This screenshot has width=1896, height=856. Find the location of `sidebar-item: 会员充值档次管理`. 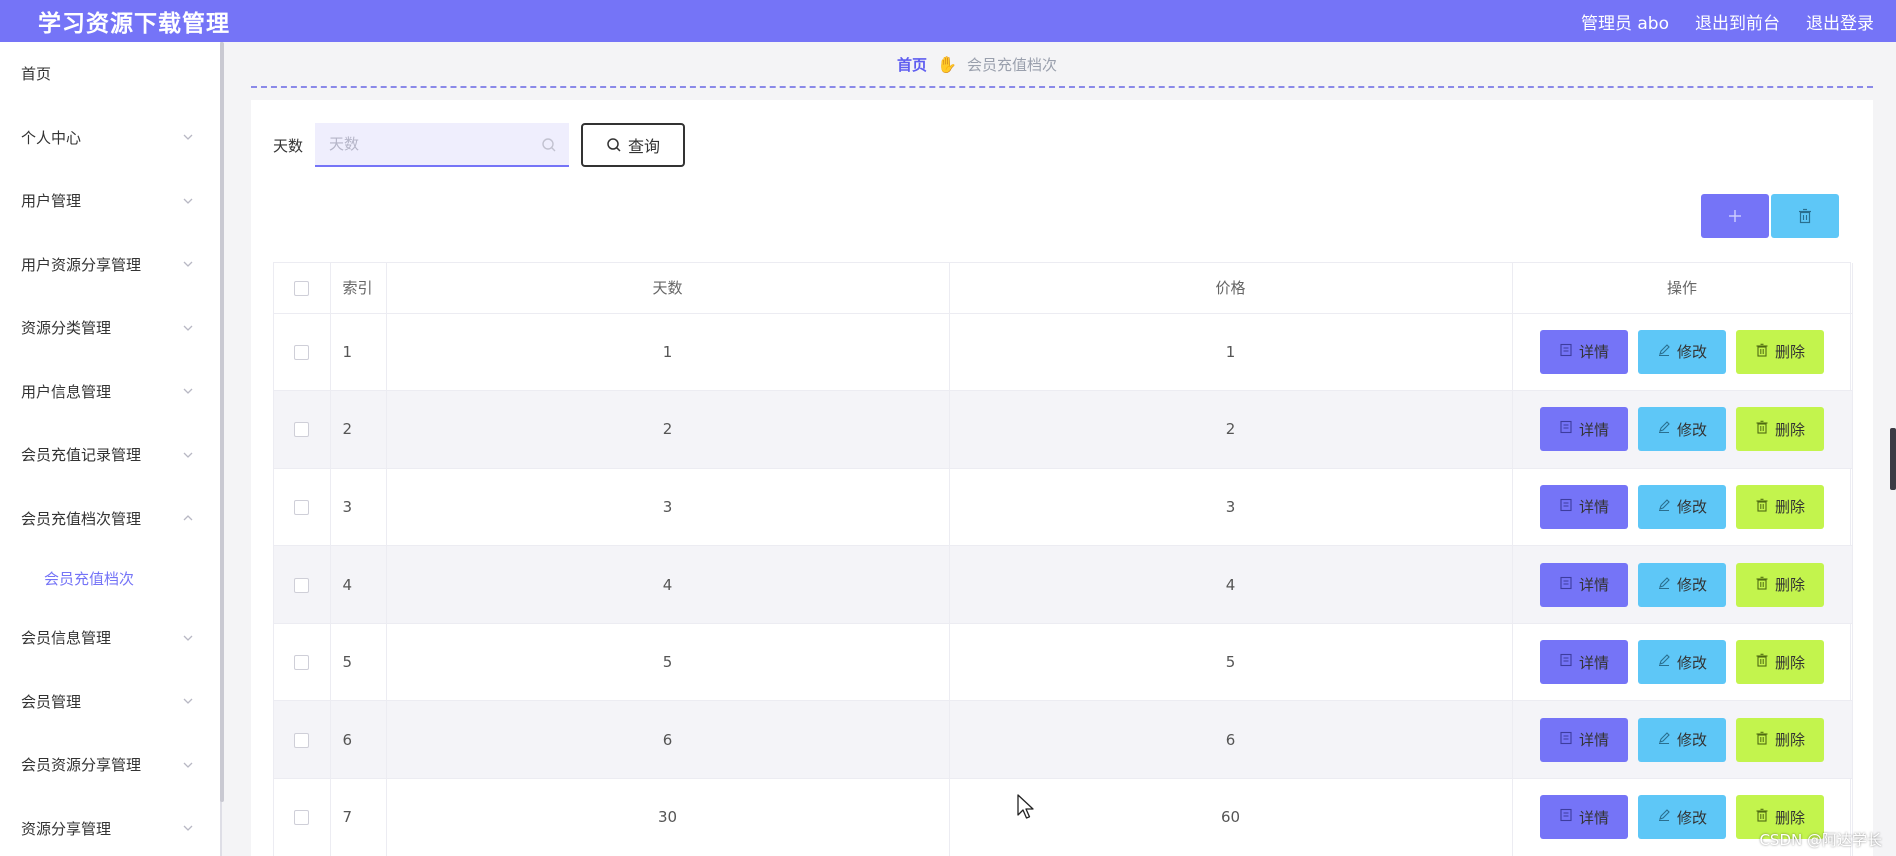

sidebar-item: 会员充值档次管理 is located at coordinates (110, 519).